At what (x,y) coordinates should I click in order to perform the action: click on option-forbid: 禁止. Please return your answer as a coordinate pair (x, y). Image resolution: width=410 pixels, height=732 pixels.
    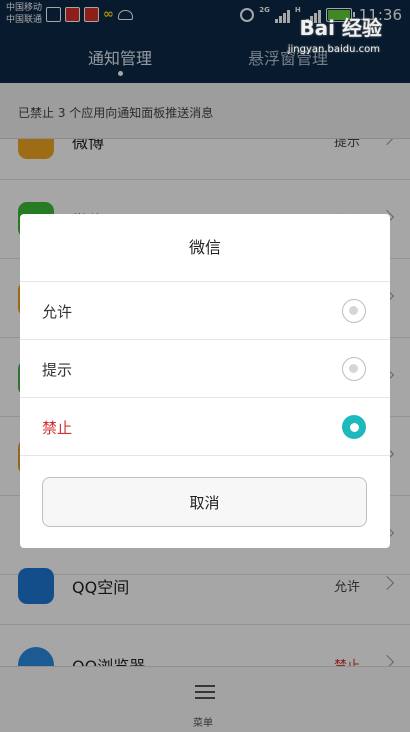
    Looking at the image, I should click on (205, 427).